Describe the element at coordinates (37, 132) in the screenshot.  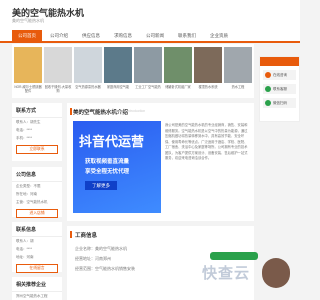
I see `sidebar-contact: 联系方式 联系人：胡先生 电话：**** 手机：**** 立即联系` at that location.